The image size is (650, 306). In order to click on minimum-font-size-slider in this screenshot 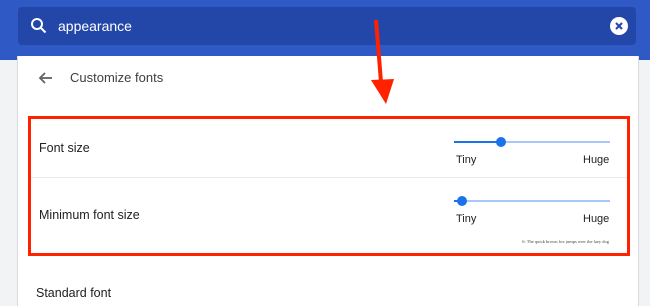, I will do `click(532, 201)`.